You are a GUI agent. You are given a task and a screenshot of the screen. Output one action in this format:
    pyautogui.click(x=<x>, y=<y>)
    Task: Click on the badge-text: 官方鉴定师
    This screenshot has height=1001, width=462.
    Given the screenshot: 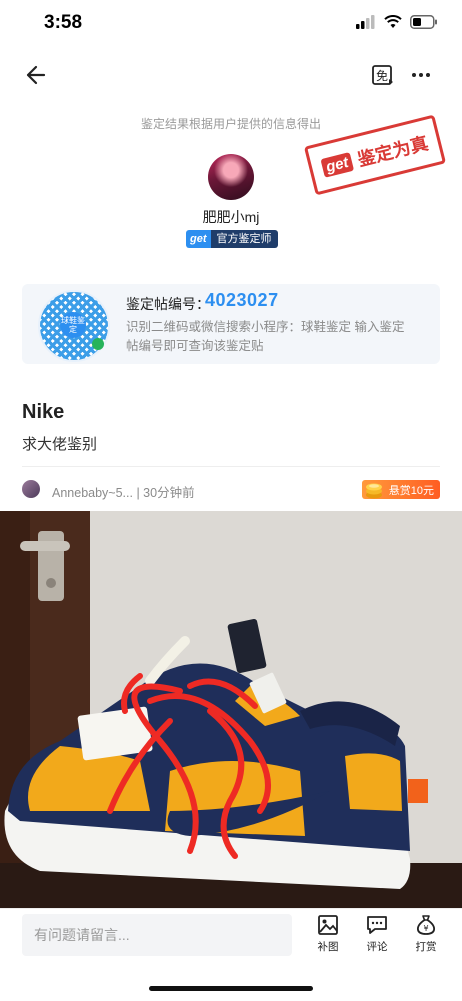 What is the action you would take?
    pyautogui.click(x=244, y=239)
    